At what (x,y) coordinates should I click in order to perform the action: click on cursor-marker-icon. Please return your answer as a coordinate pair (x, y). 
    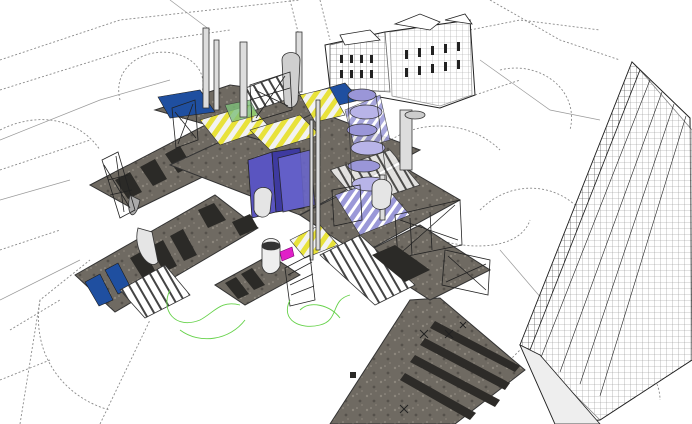
    Looking at the image, I should click on (287, 254).